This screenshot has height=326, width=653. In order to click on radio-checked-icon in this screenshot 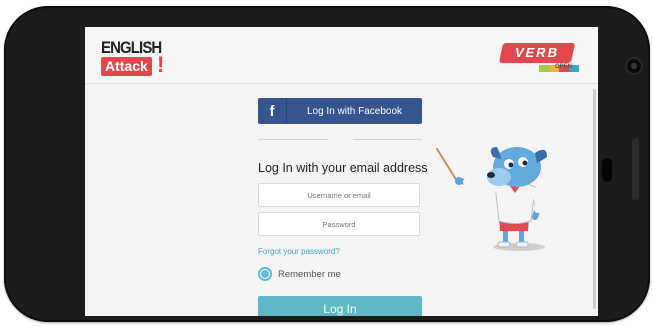, I will do `click(265, 274)`.